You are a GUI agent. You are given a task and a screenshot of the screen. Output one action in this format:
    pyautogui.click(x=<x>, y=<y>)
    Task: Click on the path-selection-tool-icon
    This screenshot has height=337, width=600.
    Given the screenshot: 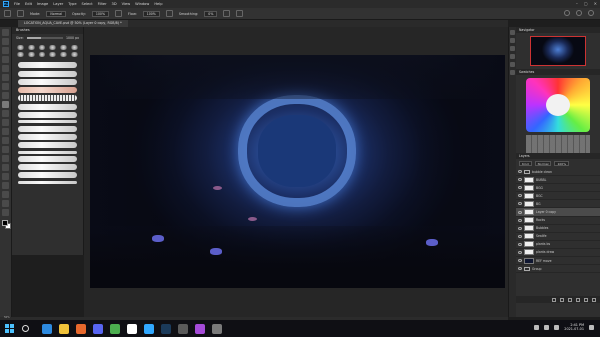 What is the action you would take?
    pyautogui.click(x=5, y=185)
    